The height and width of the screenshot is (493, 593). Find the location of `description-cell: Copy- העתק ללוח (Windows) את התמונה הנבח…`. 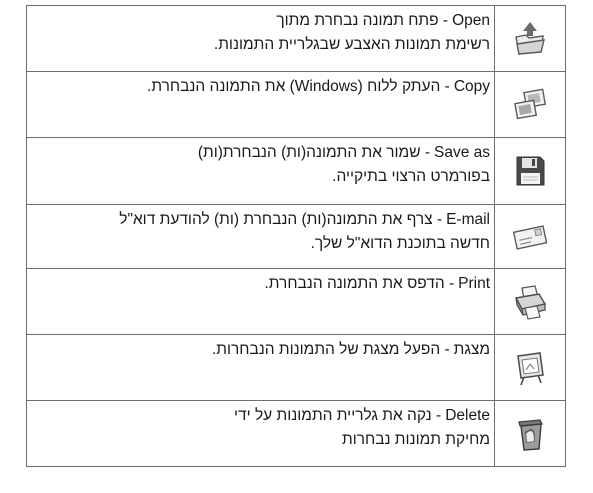

description-cell: Copy- העתק ללוח (Windows) את התמונה הנבח… is located at coordinates (260, 104).